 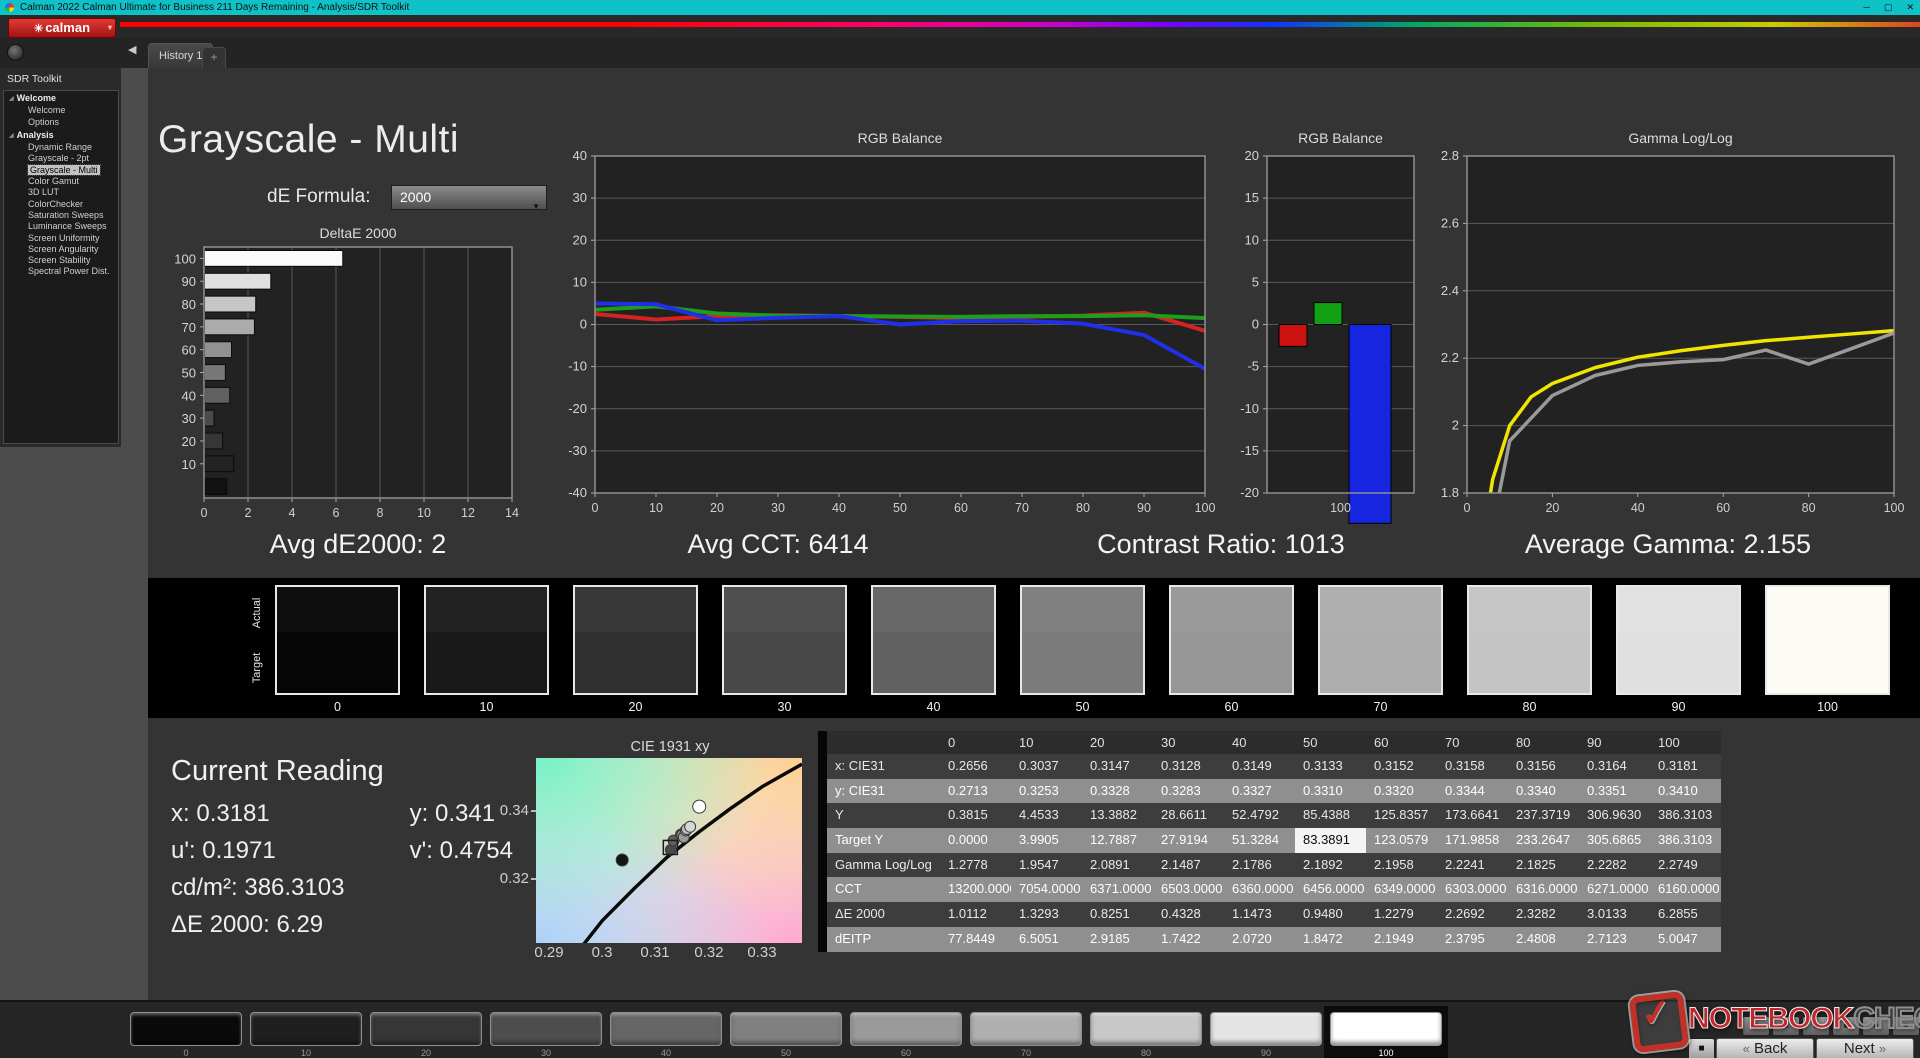 What do you see at coordinates (9, 7) in the screenshot?
I see `app-icon` at bounding box center [9, 7].